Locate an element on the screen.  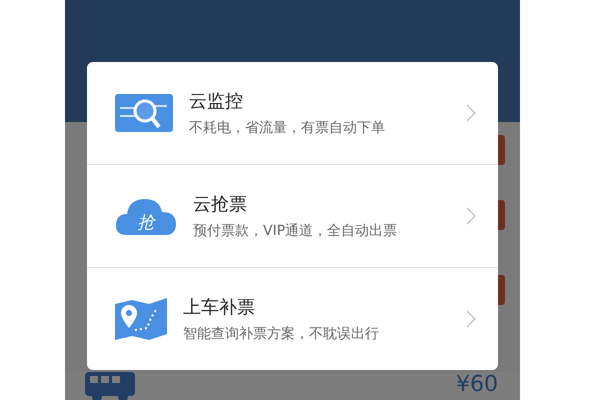
map-pin-icon is located at coordinates (141, 319).